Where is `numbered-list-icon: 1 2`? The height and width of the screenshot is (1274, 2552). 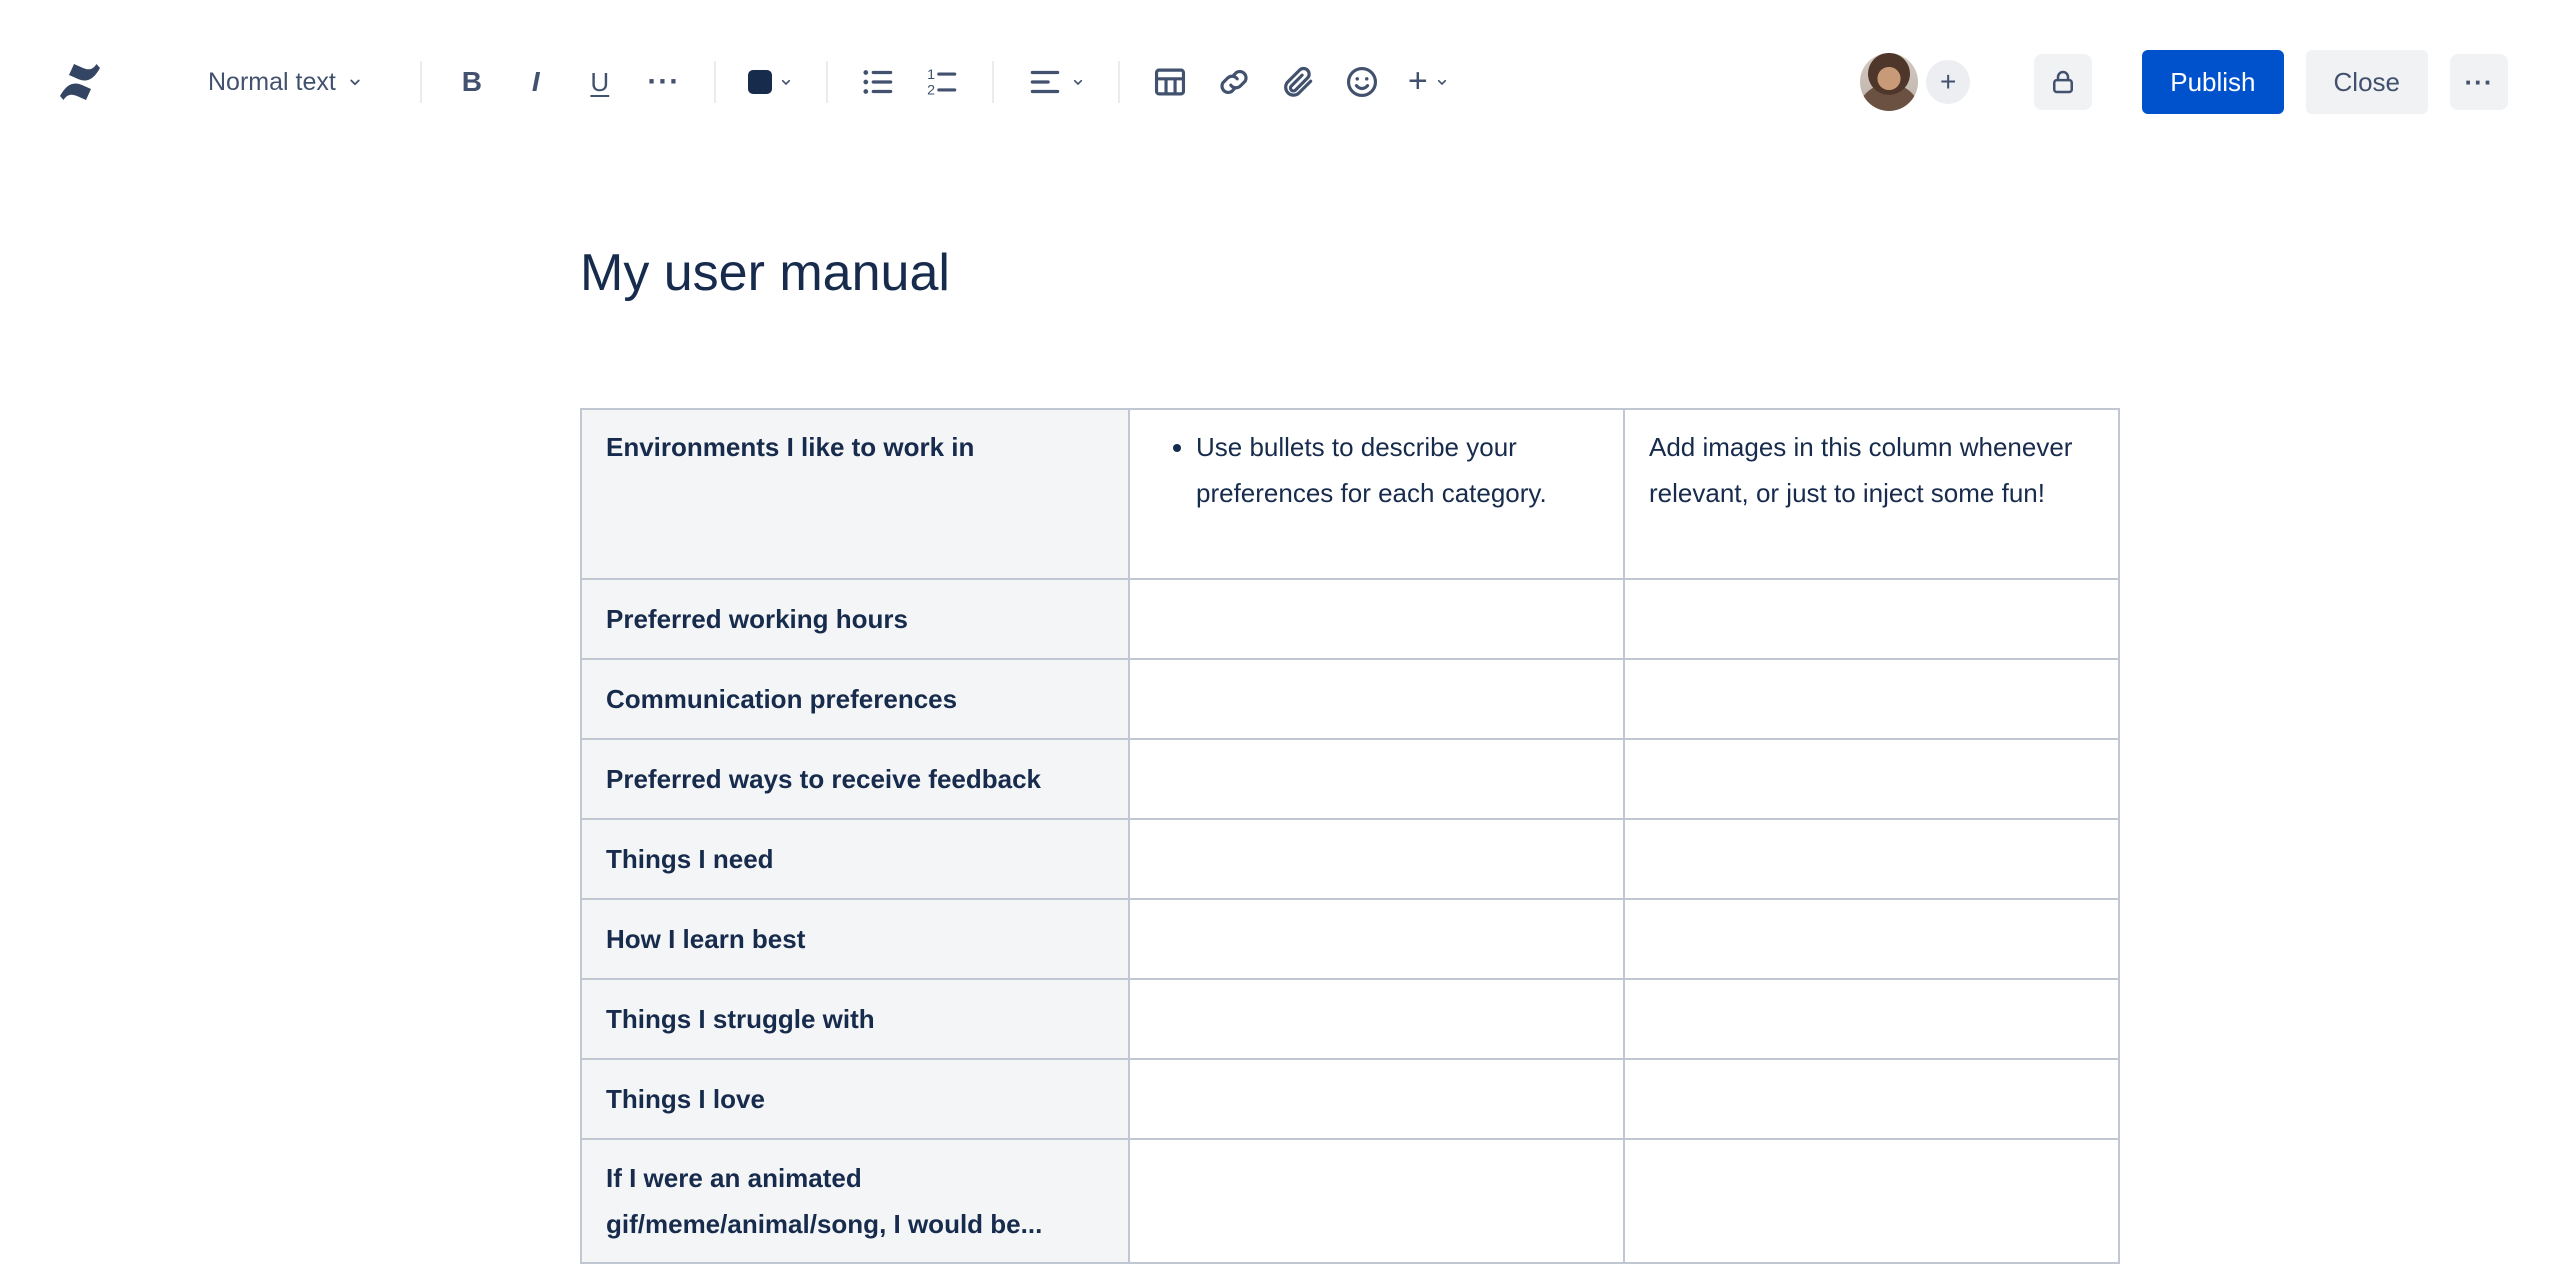
numbered-list-icon: 1 2 is located at coordinates (942, 83).